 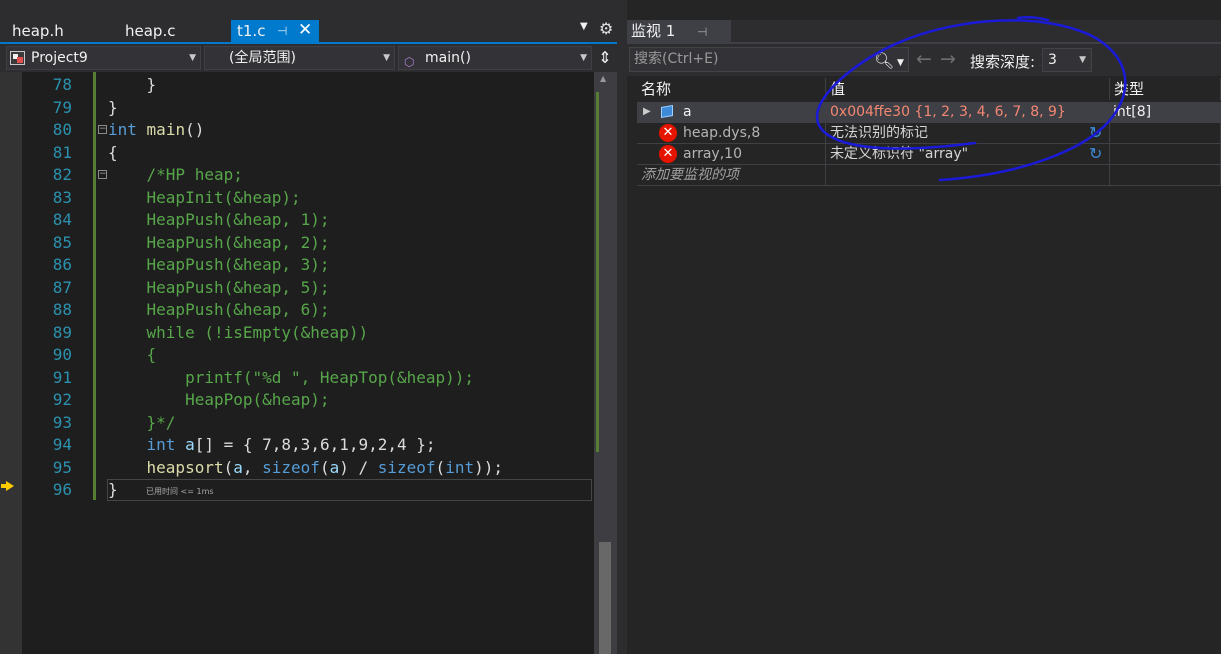 I want to click on add-watch-row: 添加要监视的项, so click(x=929, y=175).